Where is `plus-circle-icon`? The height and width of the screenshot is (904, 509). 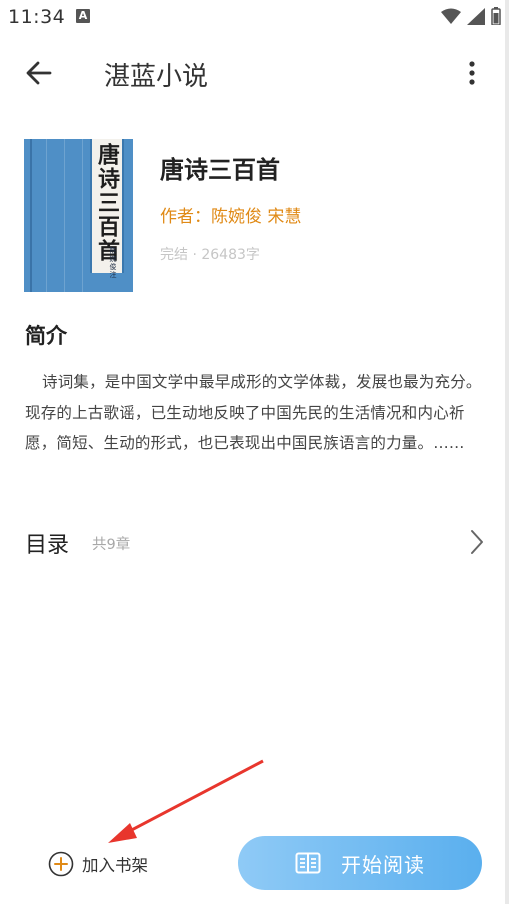 plus-circle-icon is located at coordinates (61, 864).